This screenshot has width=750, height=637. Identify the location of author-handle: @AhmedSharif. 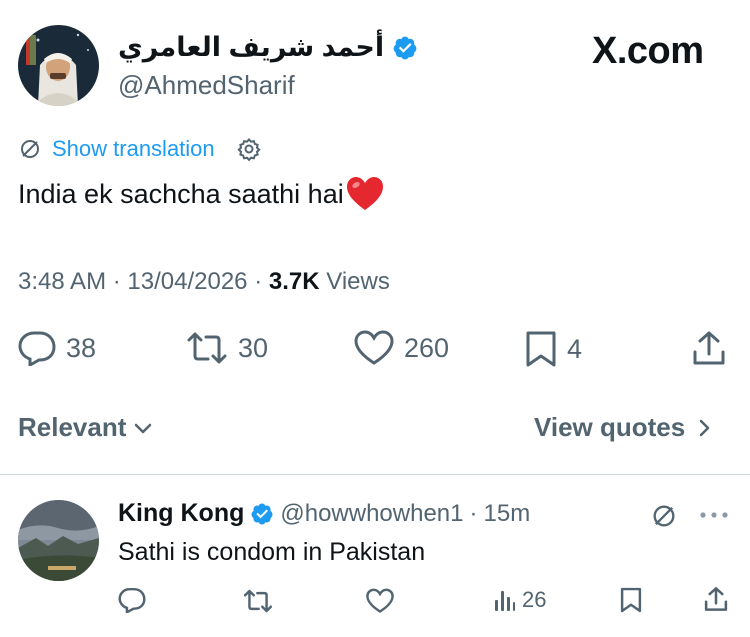
(206, 85).